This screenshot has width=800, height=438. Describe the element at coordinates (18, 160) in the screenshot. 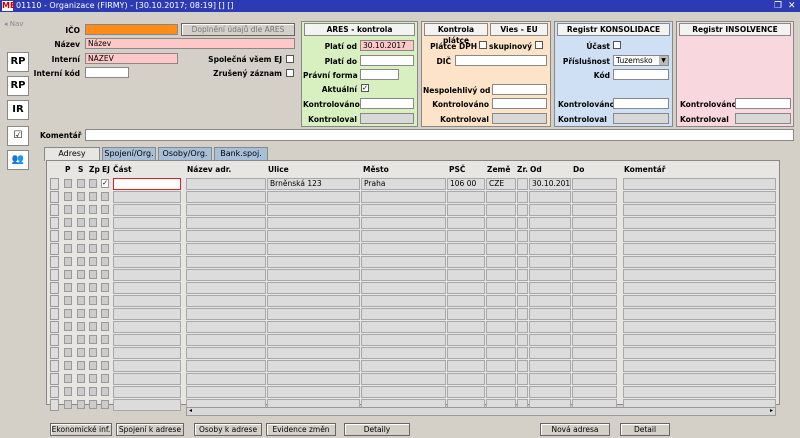

I see `people-icon: 👥` at that location.